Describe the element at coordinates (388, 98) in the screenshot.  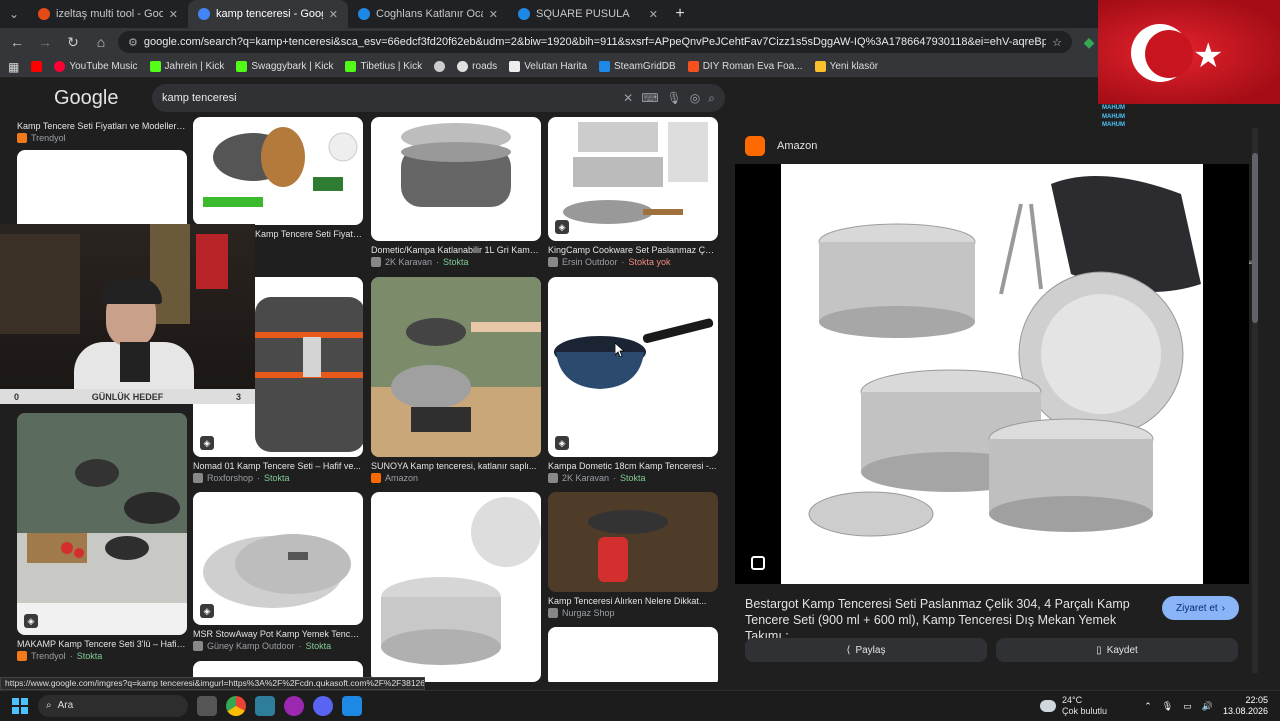
I see `search-input: kamp tenceresi` at that location.